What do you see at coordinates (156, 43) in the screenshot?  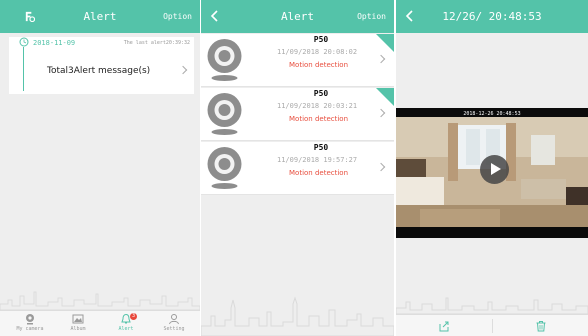 I see `last-alert-time: The last alert20:39:32` at bounding box center [156, 43].